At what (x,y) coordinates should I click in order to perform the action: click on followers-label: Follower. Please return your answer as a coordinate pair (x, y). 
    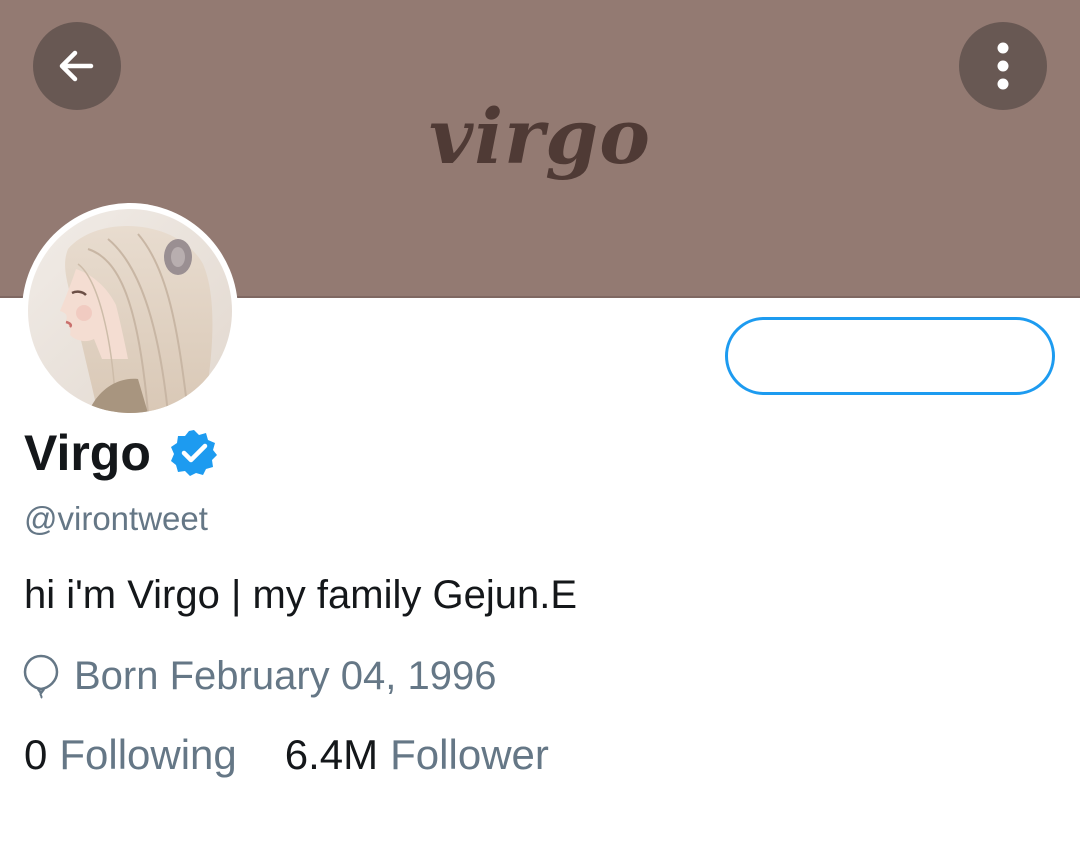
    Looking at the image, I should click on (469, 754).